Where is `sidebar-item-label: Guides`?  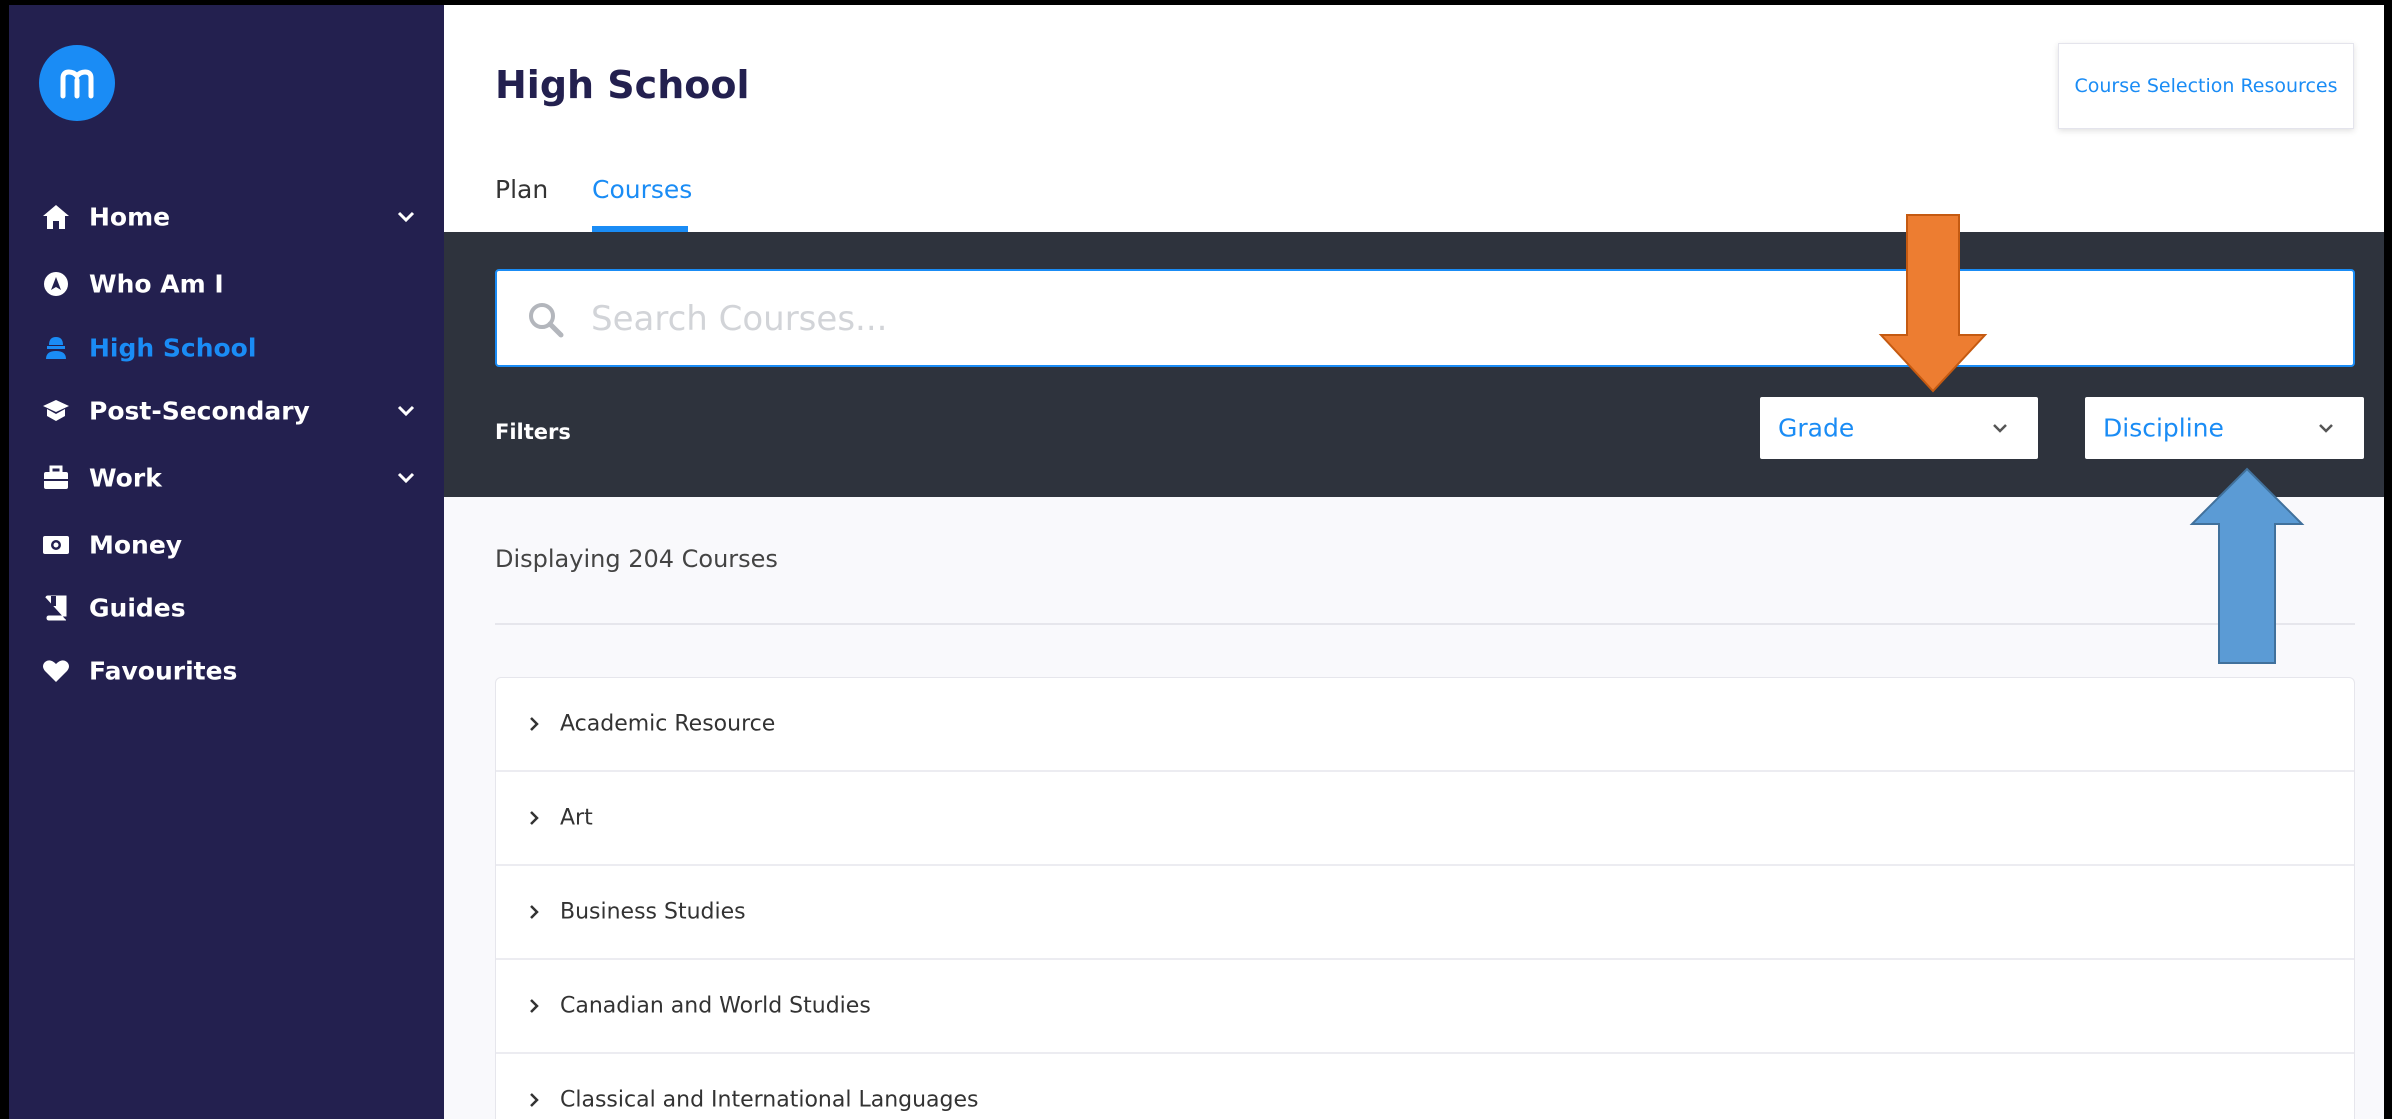 sidebar-item-label: Guides is located at coordinates (137, 608).